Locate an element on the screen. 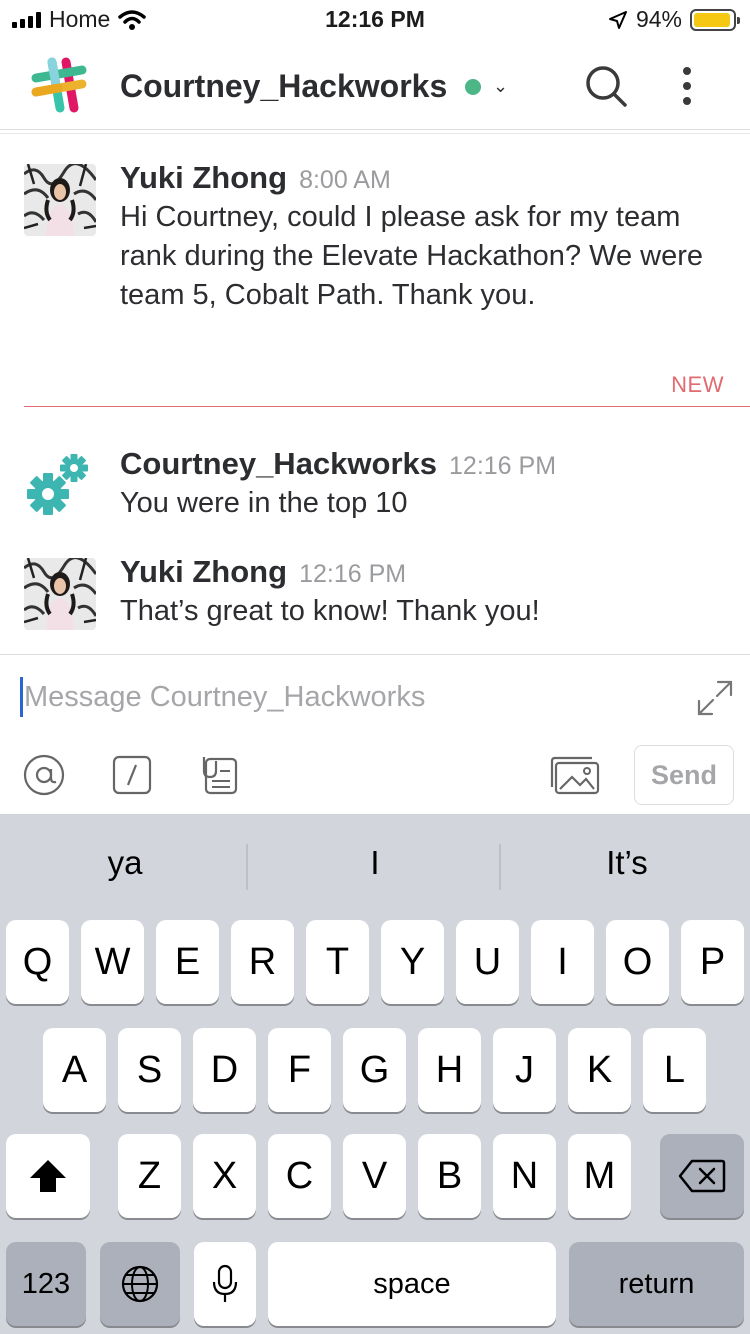 The height and width of the screenshot is (1334, 750). send-button: Send is located at coordinates (684, 775).